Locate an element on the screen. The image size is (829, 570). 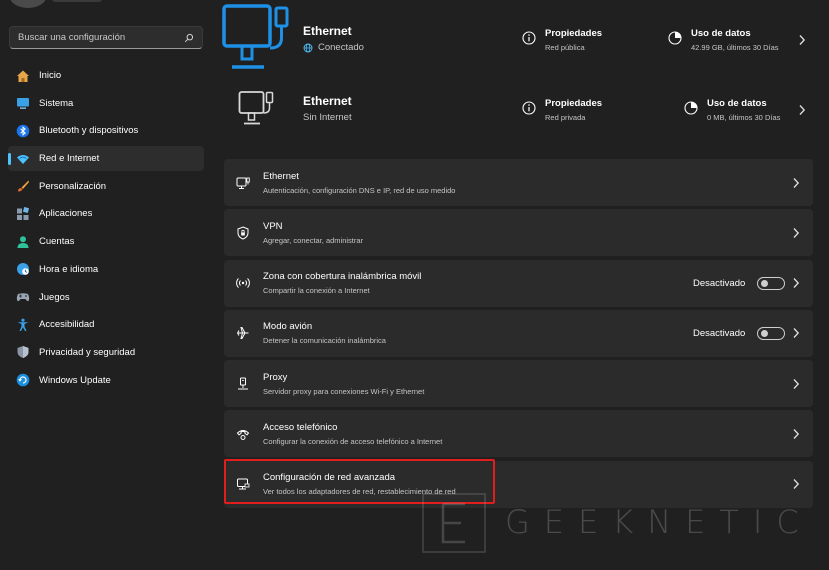
proxy-icon is located at coordinates (243, 384).